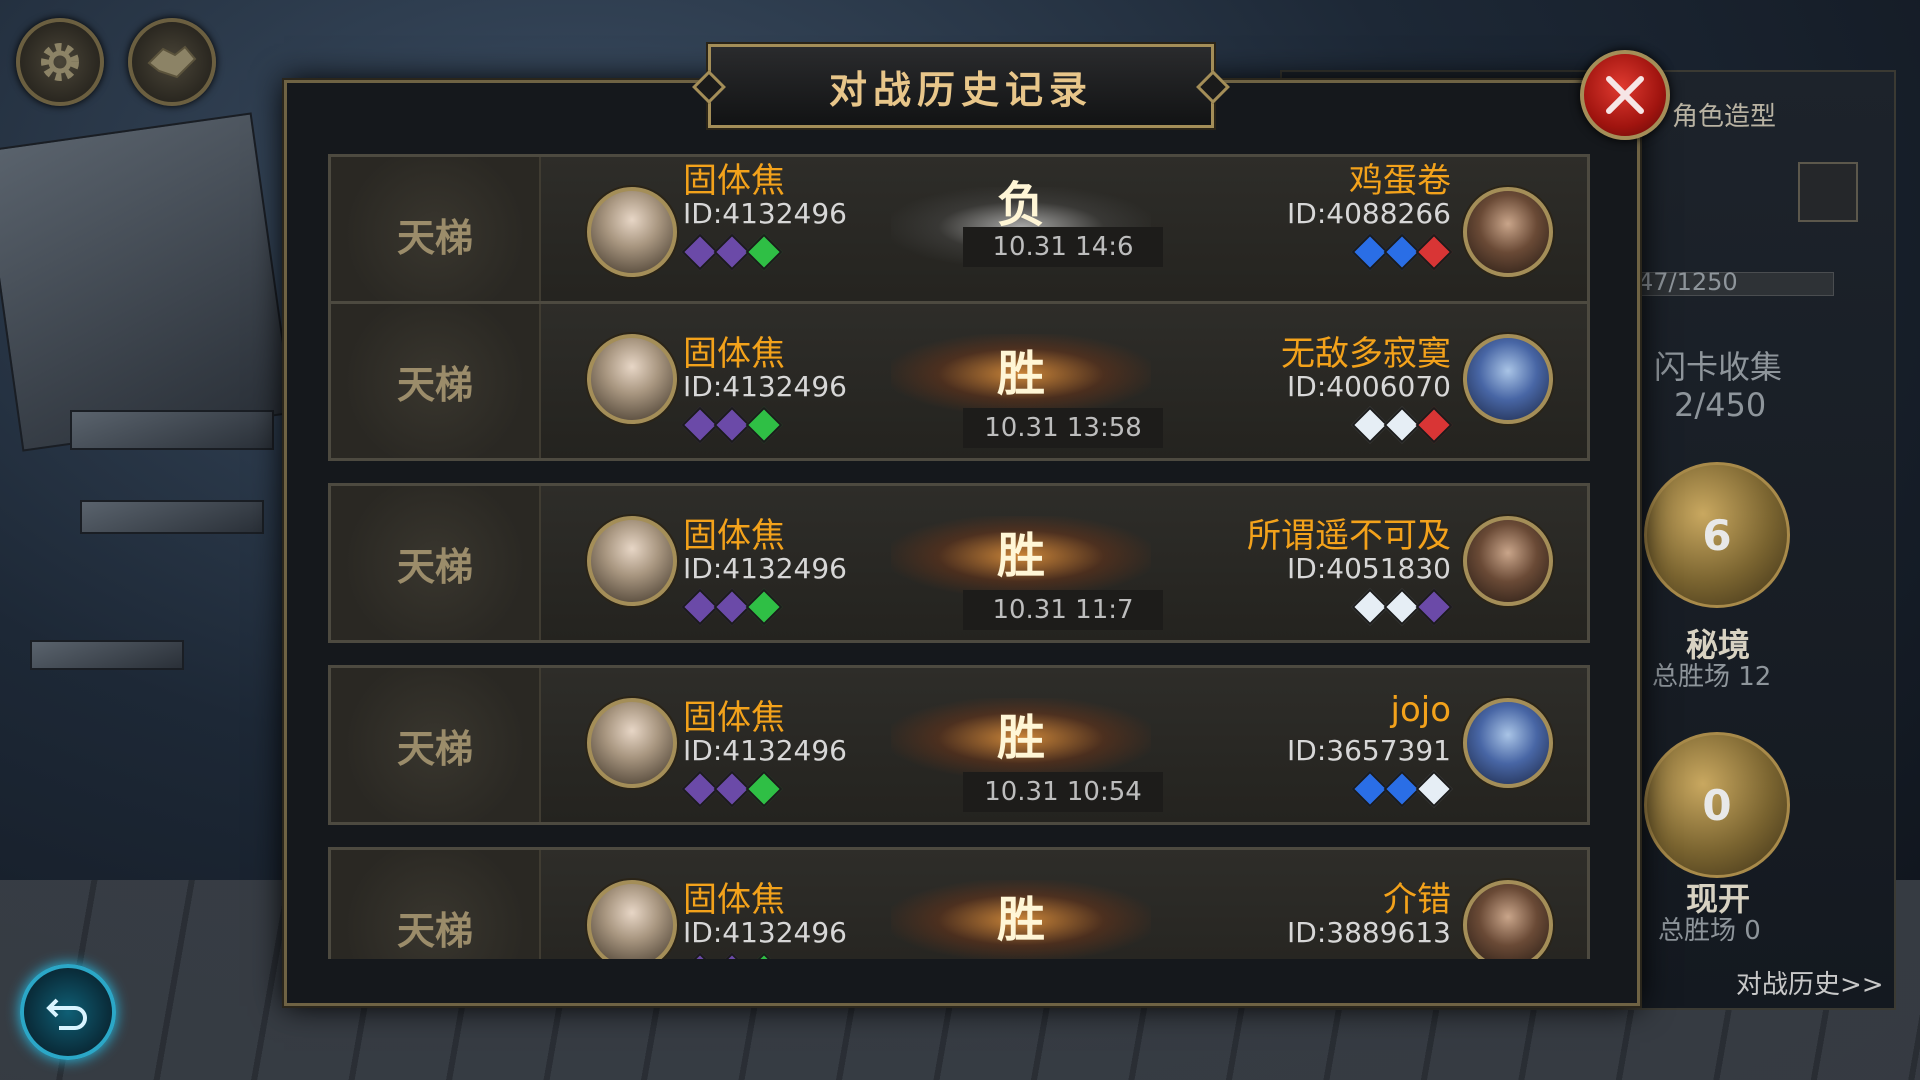 The width and height of the screenshot is (1920, 1080). I want to click on tab-character-skin: 角色造型, so click(1724, 114).